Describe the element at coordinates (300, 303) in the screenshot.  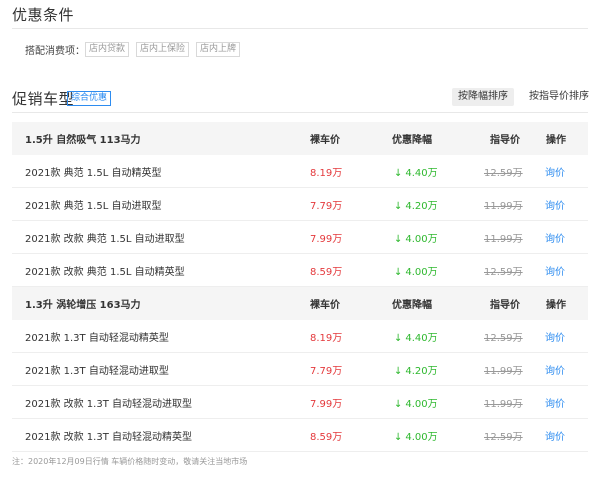
I see `group-header: 1.3升 涡轮增压 163马力 裸车价 优惠降幅 指导价 操作` at that location.